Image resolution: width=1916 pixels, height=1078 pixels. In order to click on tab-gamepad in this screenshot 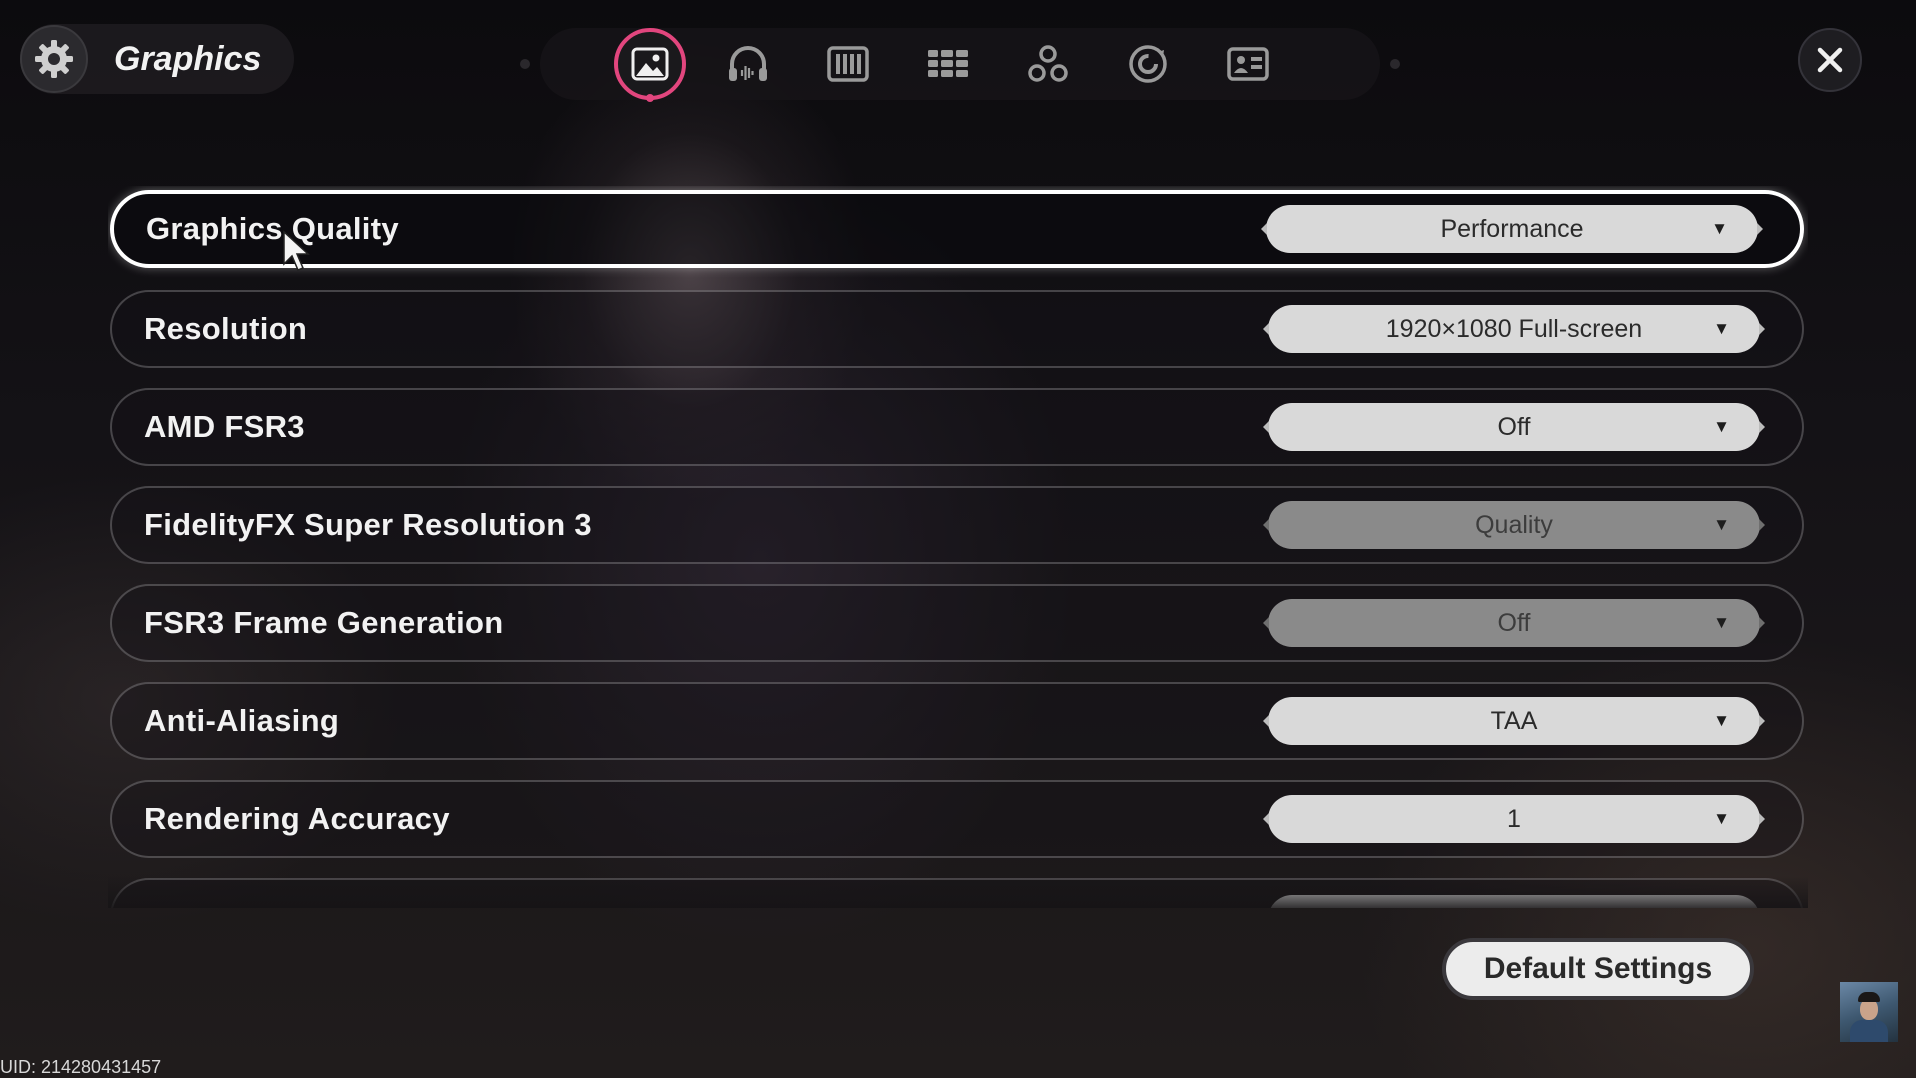, I will do `click(1048, 64)`.